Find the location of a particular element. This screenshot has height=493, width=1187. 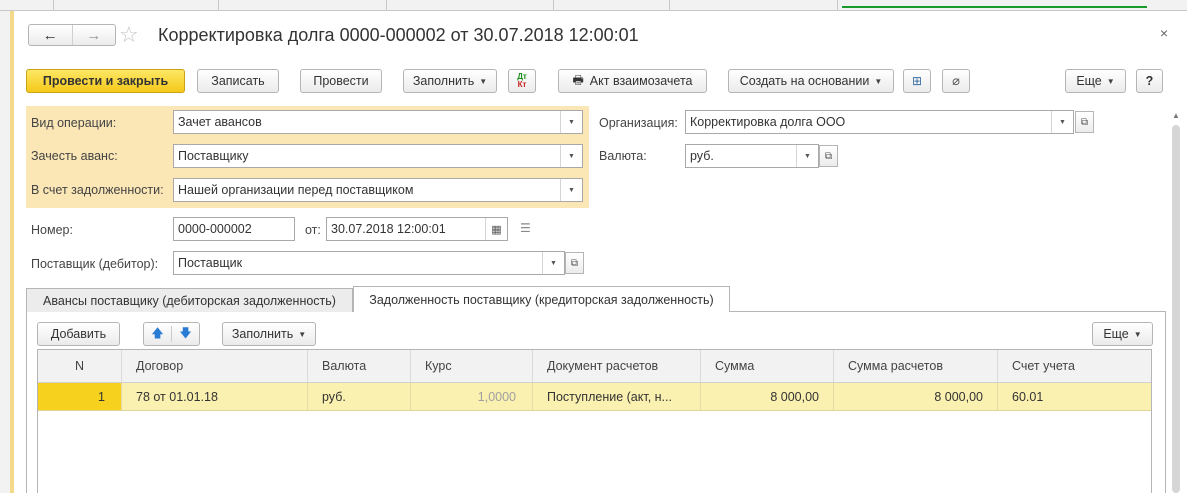

more-button: Еще ▼ is located at coordinates (1095, 81).